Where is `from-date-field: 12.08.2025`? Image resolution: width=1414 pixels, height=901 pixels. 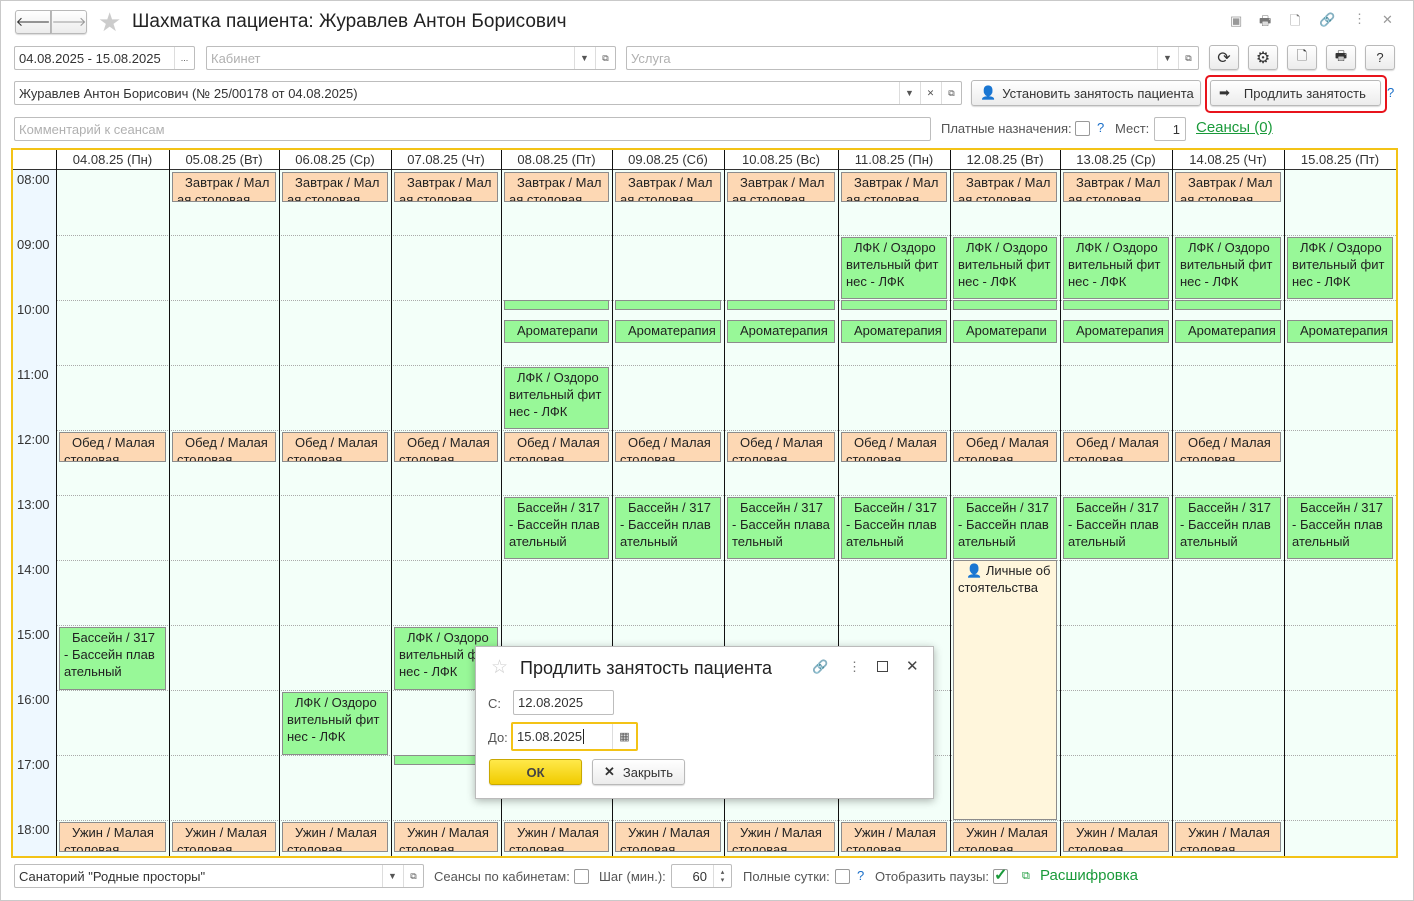 from-date-field: 12.08.2025 is located at coordinates (563, 702).